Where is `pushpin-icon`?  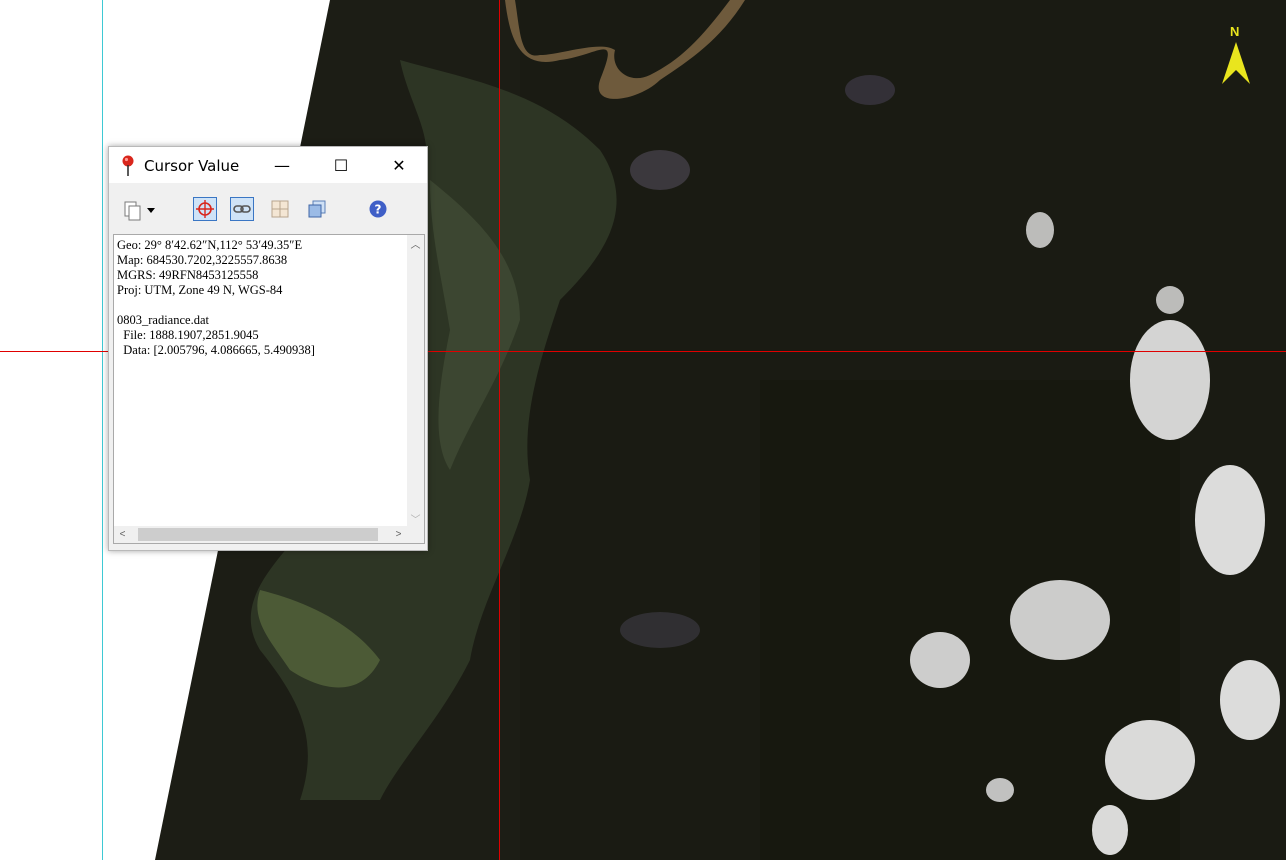
pushpin-icon is located at coordinates (128, 166).